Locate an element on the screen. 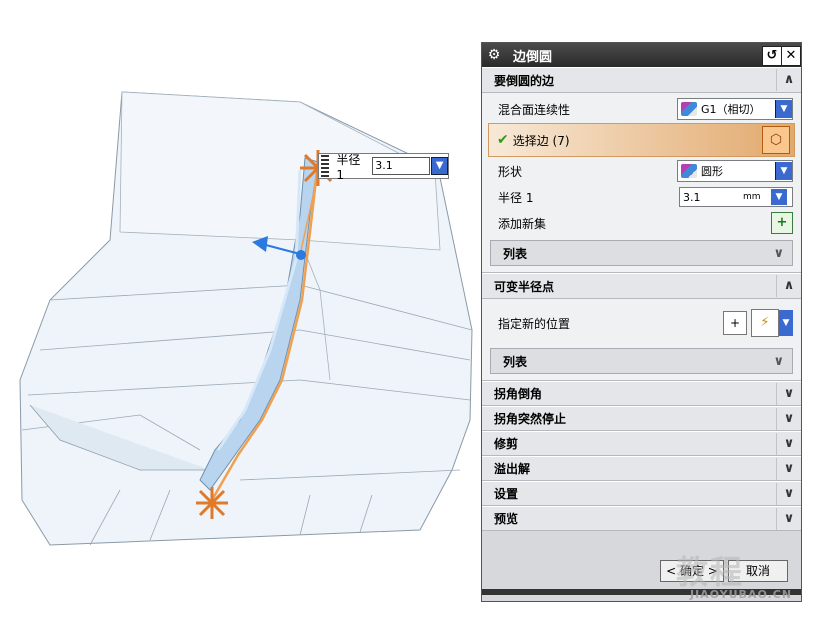  radius-screen-input: 半径 1 3.1 ▼ is located at coordinates (383, 167).